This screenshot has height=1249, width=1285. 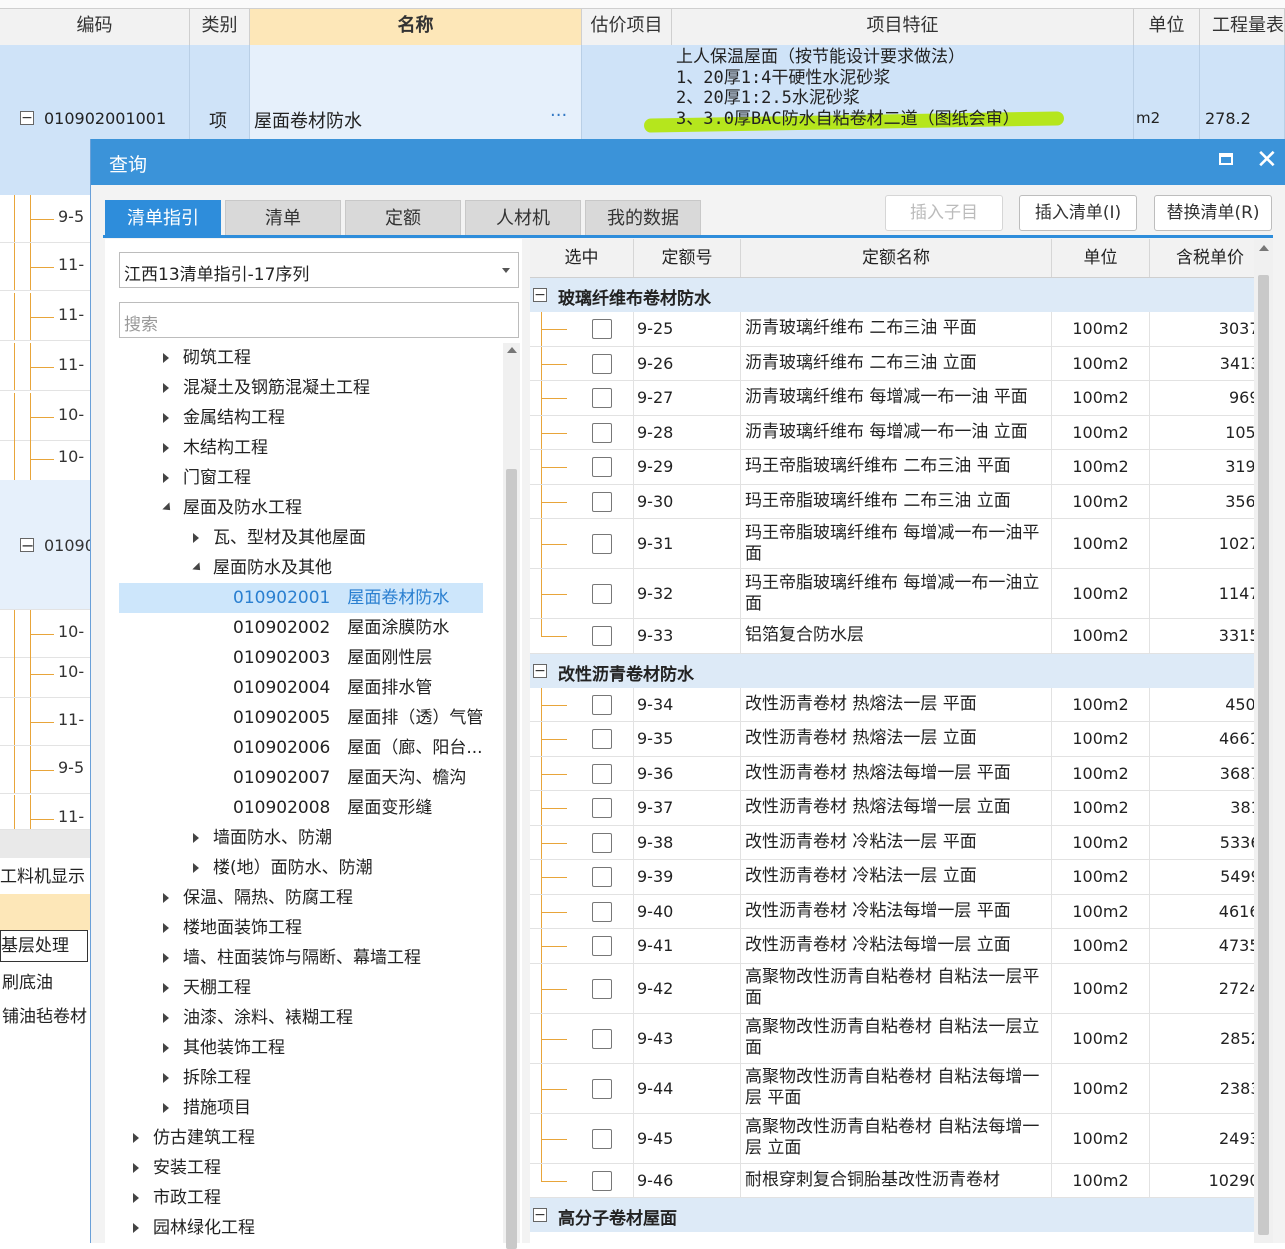 What do you see at coordinates (582, 258) in the screenshot?
I see `col-select: 选中` at bounding box center [582, 258].